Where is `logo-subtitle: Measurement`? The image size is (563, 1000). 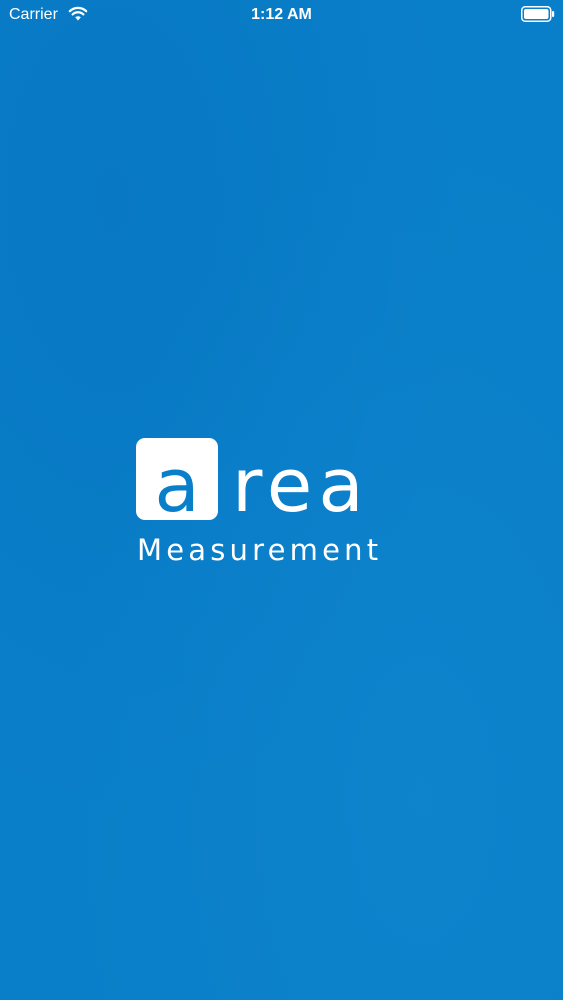 logo-subtitle: Measurement is located at coordinates (260, 550).